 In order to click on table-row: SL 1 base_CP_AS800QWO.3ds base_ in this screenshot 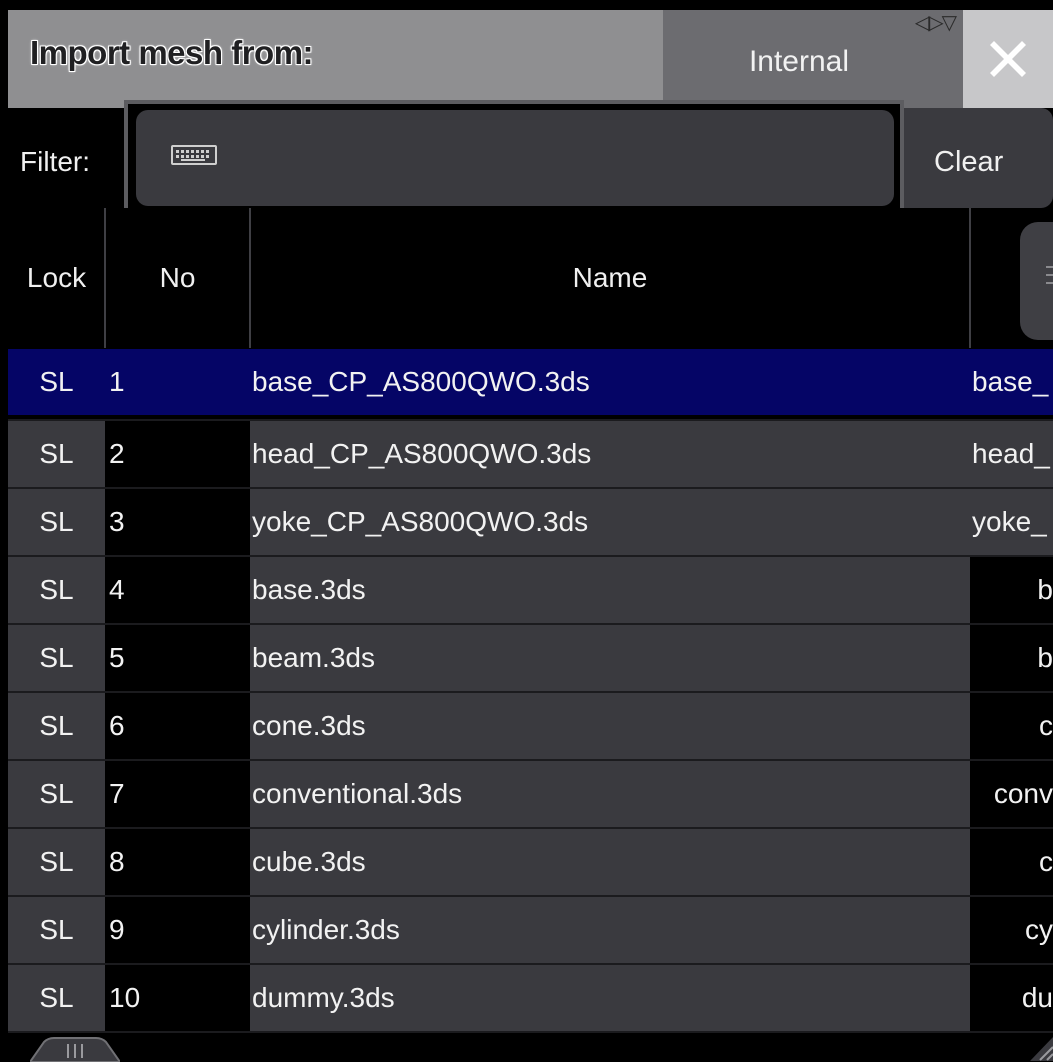, I will do `click(530, 382)`.